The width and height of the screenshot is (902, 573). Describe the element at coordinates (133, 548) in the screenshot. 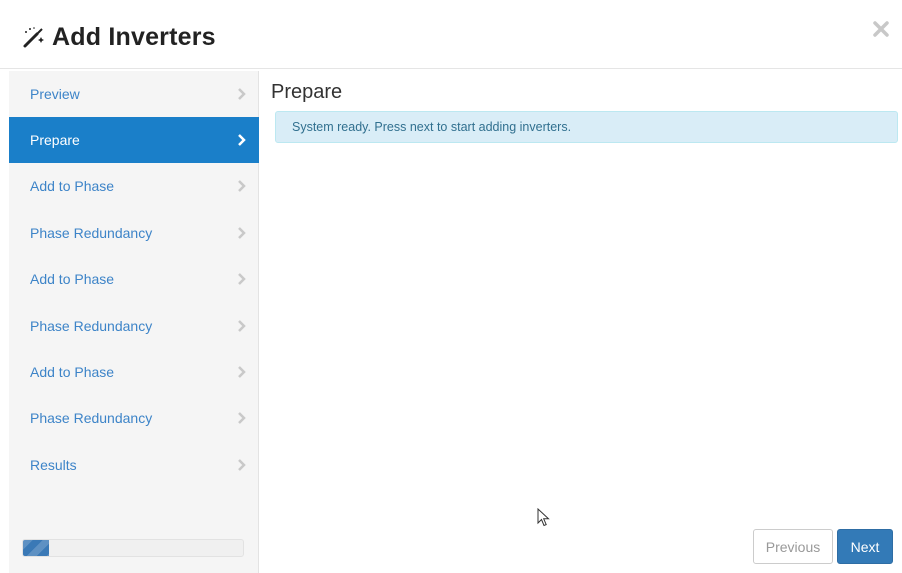

I see `wizard-progress-bar` at that location.